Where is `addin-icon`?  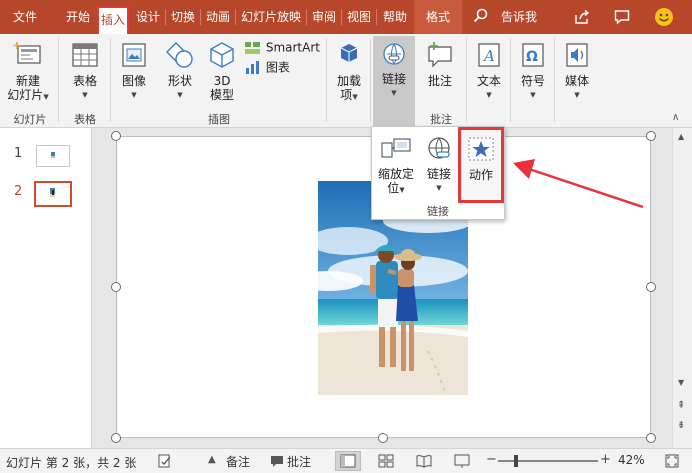 addin-icon is located at coordinates (349, 53).